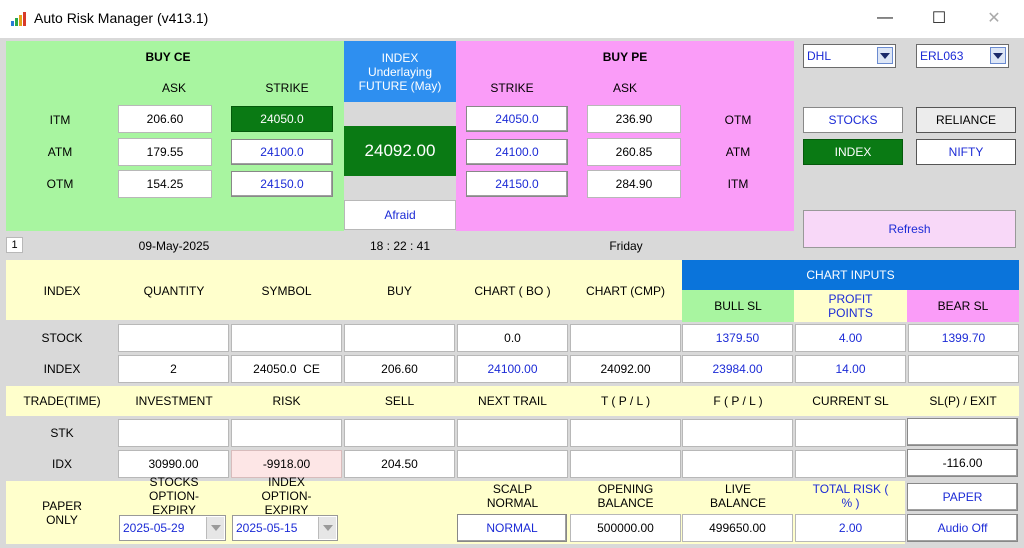 This screenshot has height=548, width=1024. I want to click on account-select: ERL063, so click(962, 56).